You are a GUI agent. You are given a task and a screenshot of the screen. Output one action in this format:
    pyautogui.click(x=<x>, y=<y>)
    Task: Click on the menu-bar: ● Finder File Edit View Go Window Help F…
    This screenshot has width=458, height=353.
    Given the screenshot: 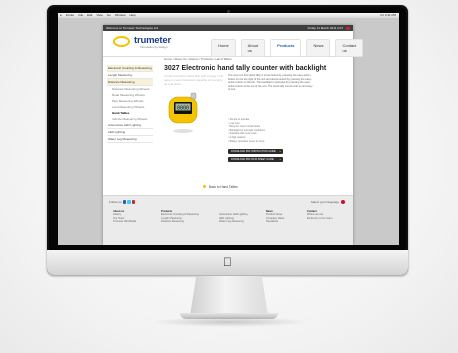 What is the action you would take?
    pyautogui.click(x=228, y=15)
    